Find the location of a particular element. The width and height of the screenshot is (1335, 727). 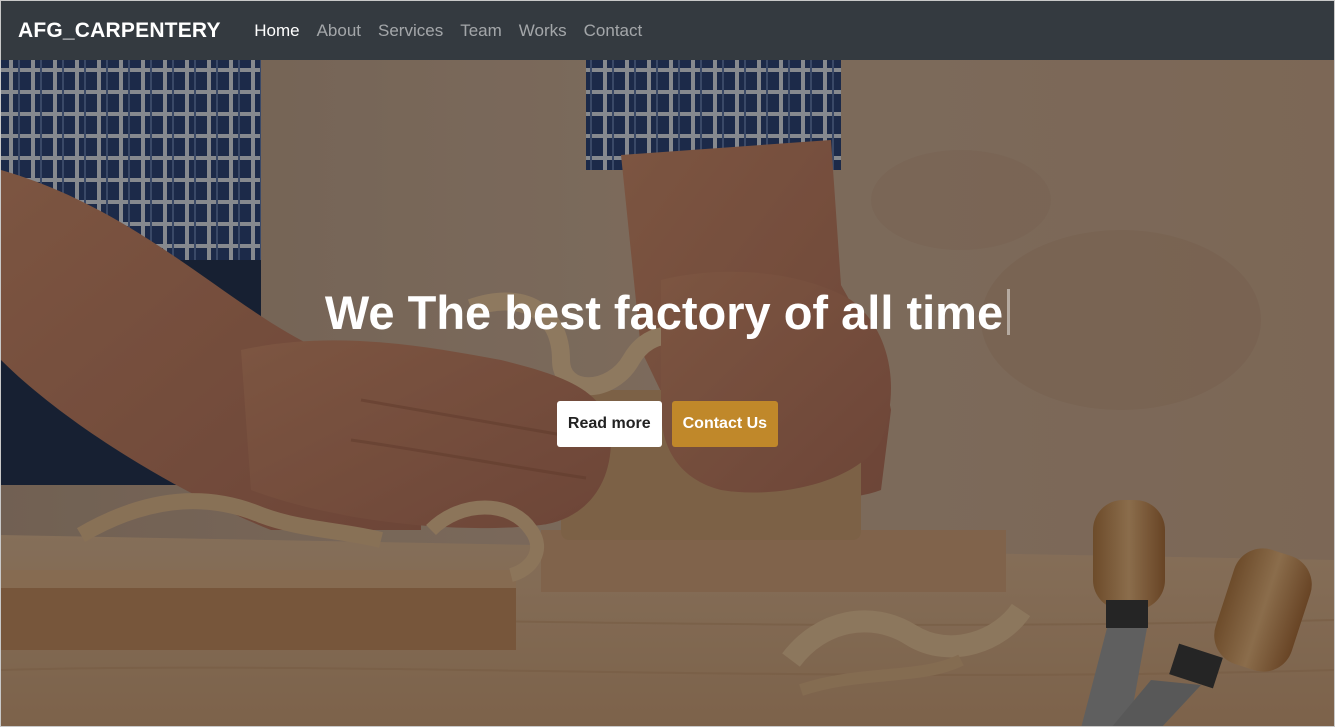

nav-menu: Home About Services Team Works Contact is located at coordinates (448, 31).